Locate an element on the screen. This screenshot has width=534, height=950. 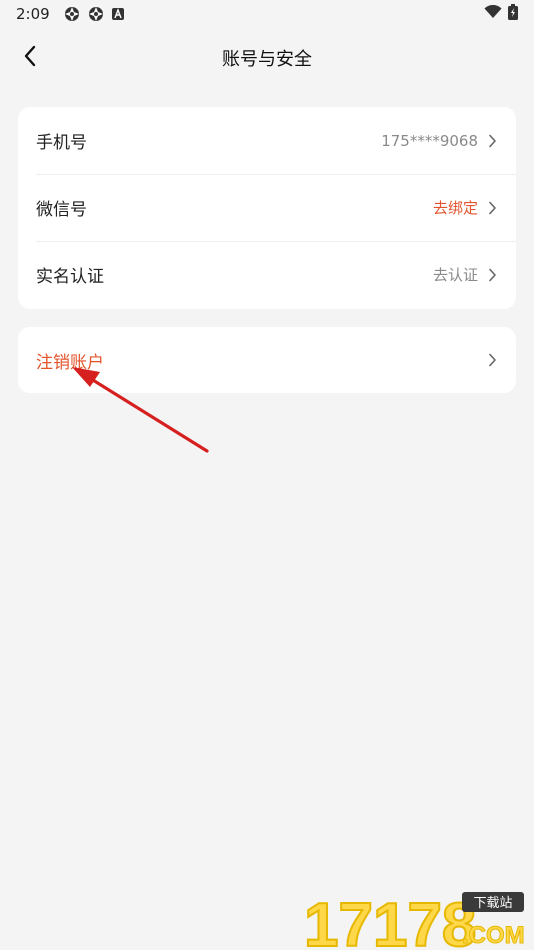
status-bar: 2:09 is located at coordinates (267, 14).